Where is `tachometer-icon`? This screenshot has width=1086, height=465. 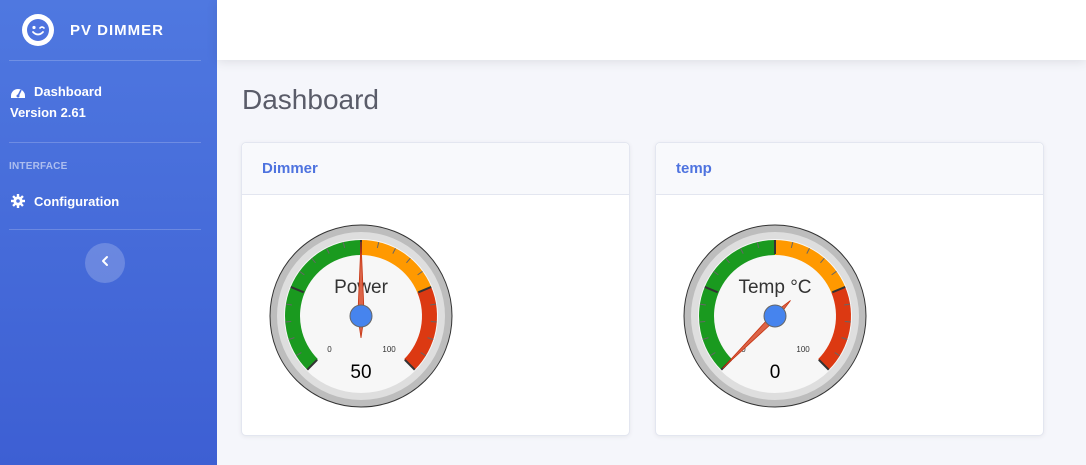
tachometer-icon is located at coordinates (18, 92).